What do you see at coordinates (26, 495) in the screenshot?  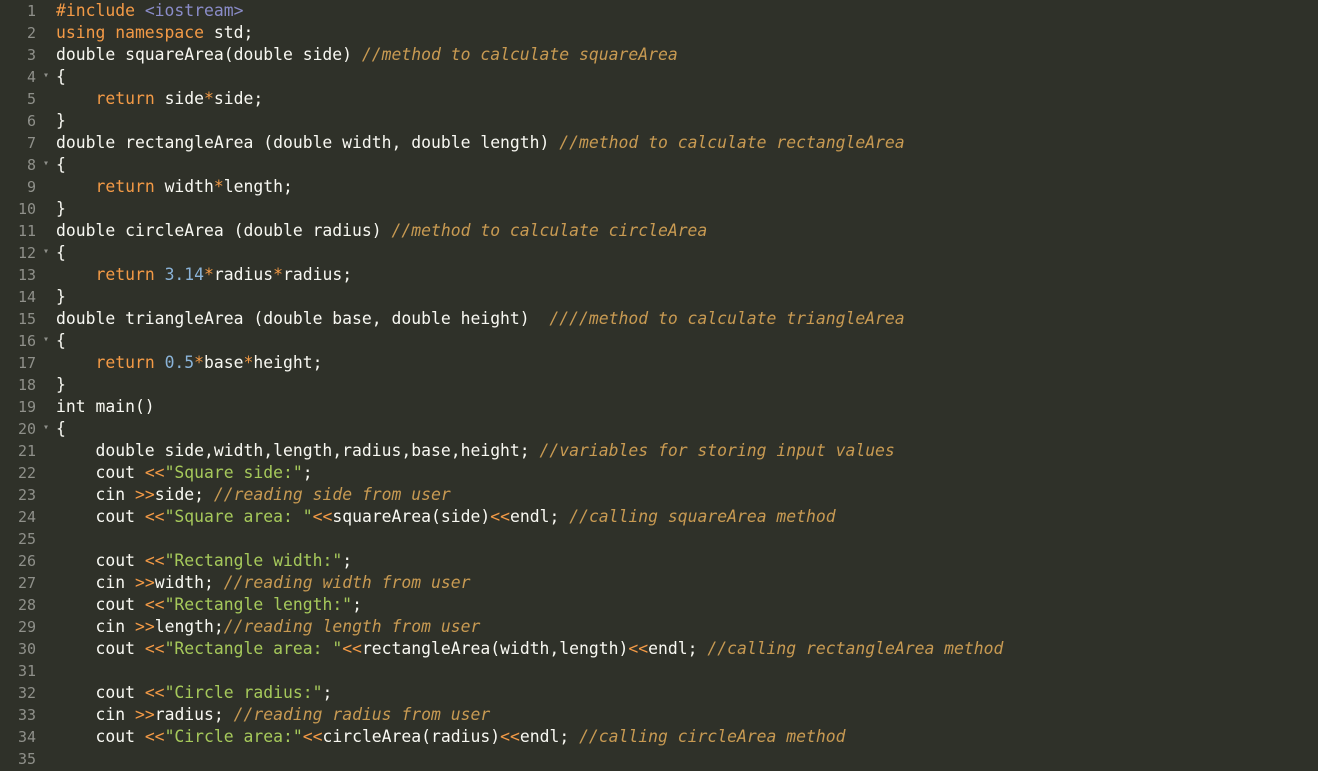 I see `line-number: 23` at bounding box center [26, 495].